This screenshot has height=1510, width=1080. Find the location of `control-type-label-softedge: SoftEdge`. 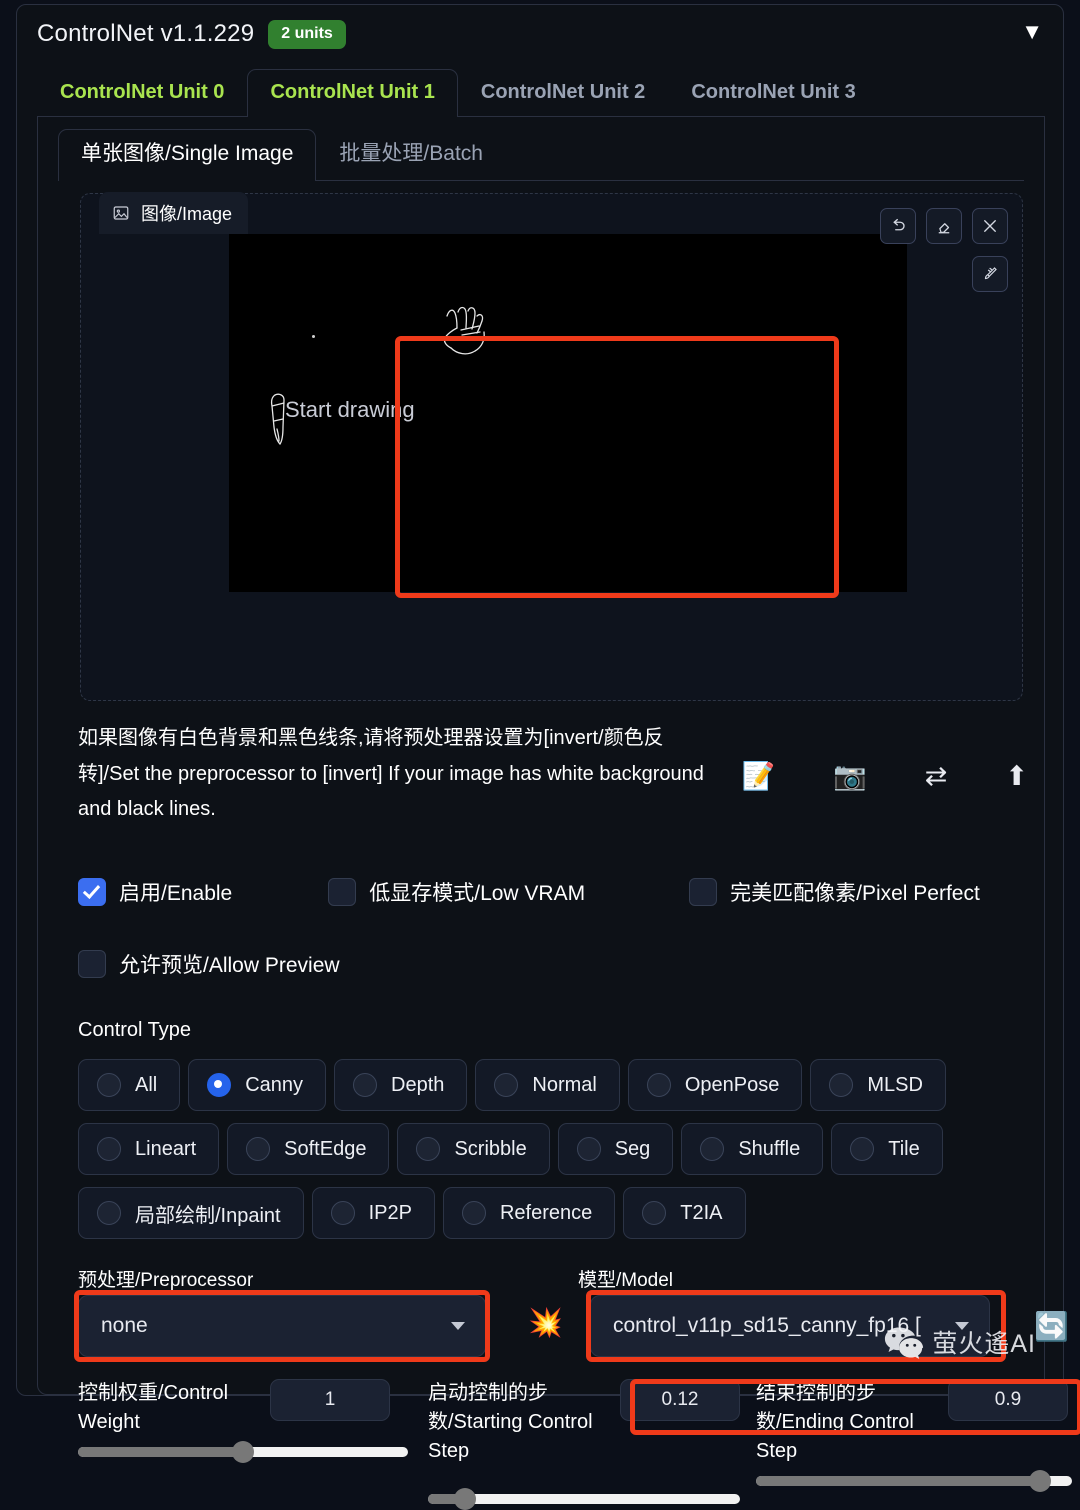

control-type-label-softedge: SoftEdge is located at coordinates (325, 1148).